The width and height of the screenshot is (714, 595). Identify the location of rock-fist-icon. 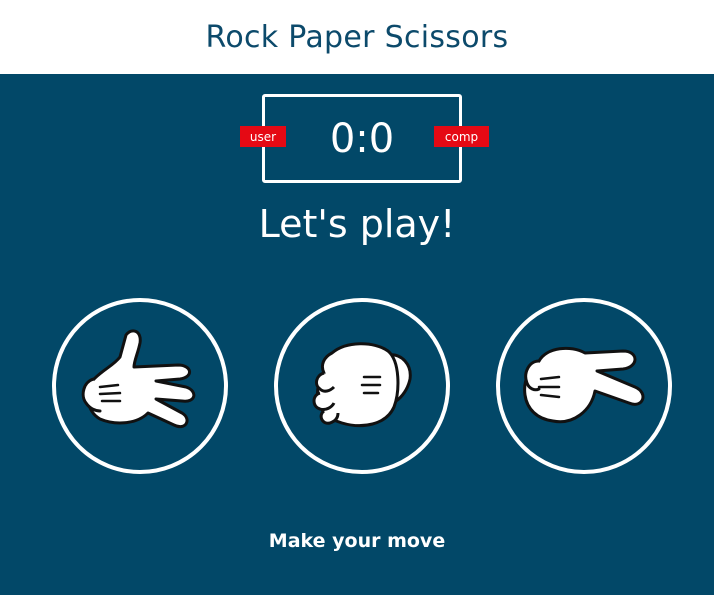
(362, 385).